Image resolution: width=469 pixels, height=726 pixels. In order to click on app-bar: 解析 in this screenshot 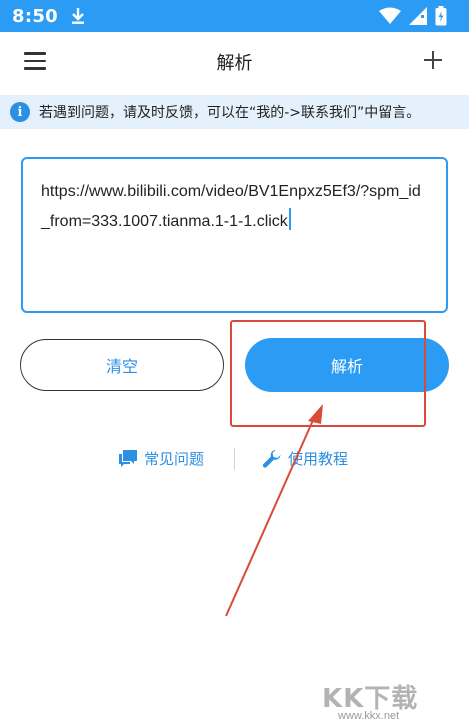, I will do `click(234, 62)`.